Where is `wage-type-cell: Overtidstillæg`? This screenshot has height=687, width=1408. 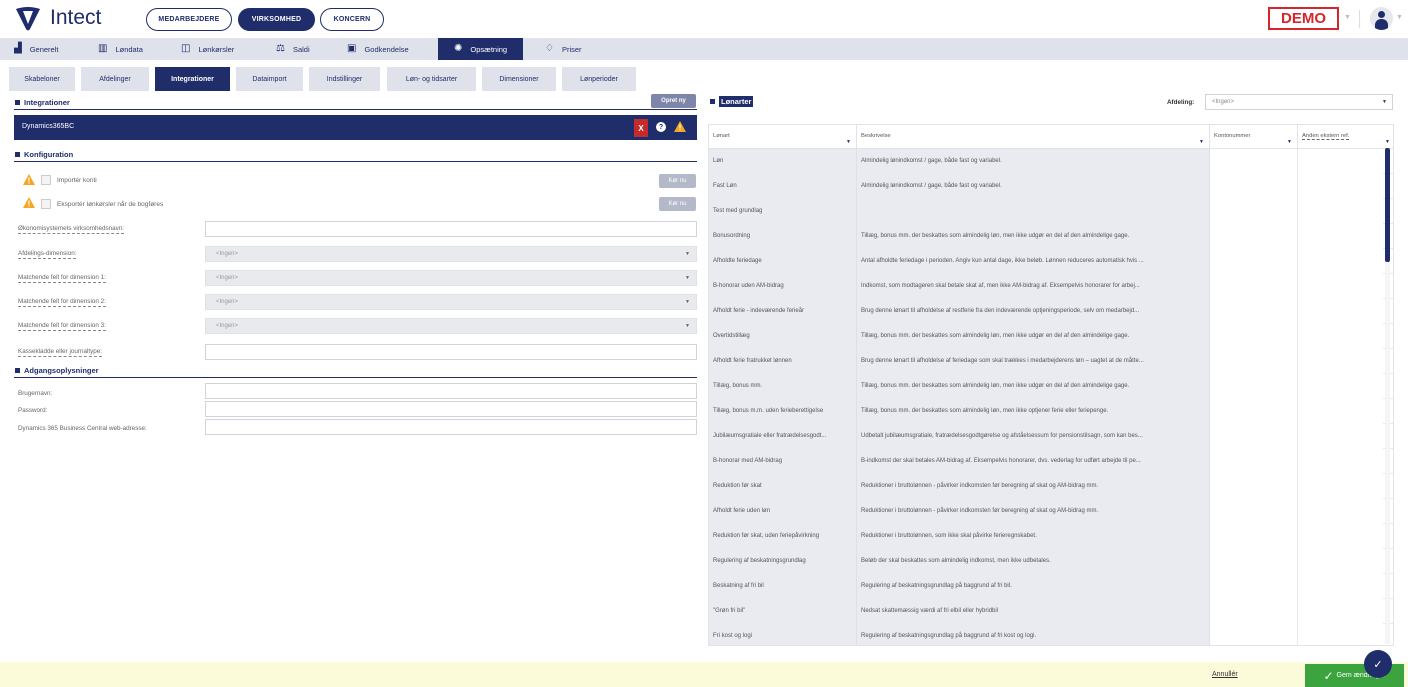
wage-type-cell: Overtidstillæg is located at coordinates (783, 336).